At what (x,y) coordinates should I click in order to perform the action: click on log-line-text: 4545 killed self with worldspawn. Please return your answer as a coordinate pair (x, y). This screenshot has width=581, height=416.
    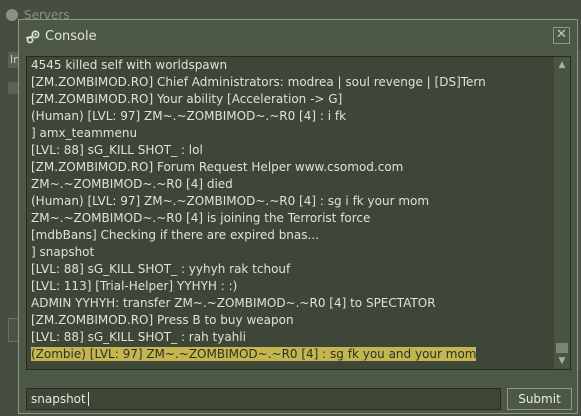
    Looking at the image, I should click on (129, 65).